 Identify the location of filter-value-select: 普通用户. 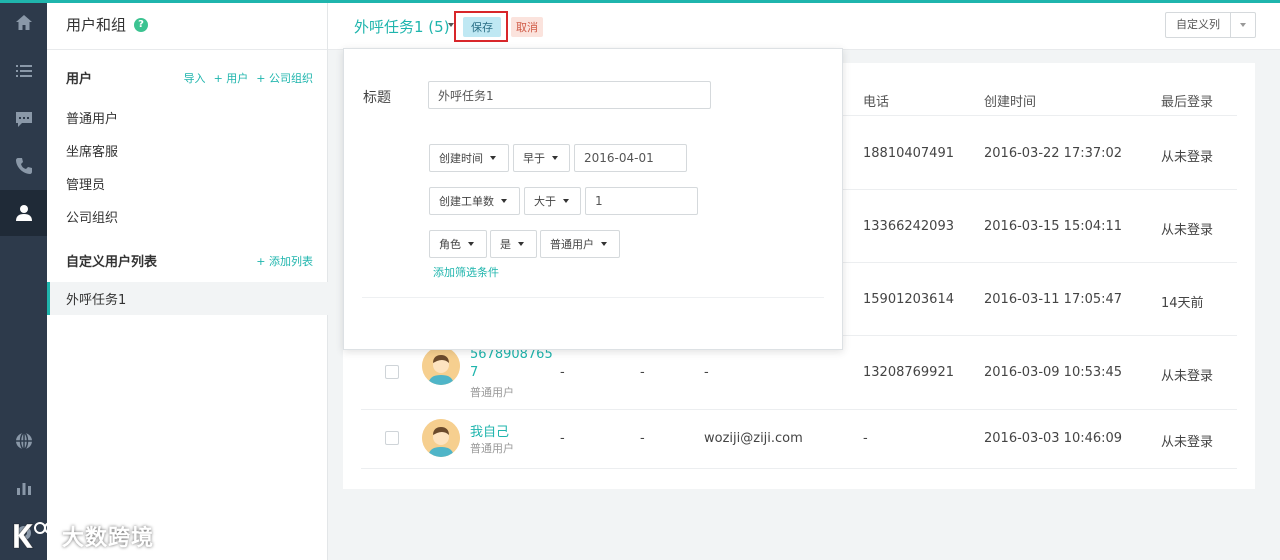
(580, 244).